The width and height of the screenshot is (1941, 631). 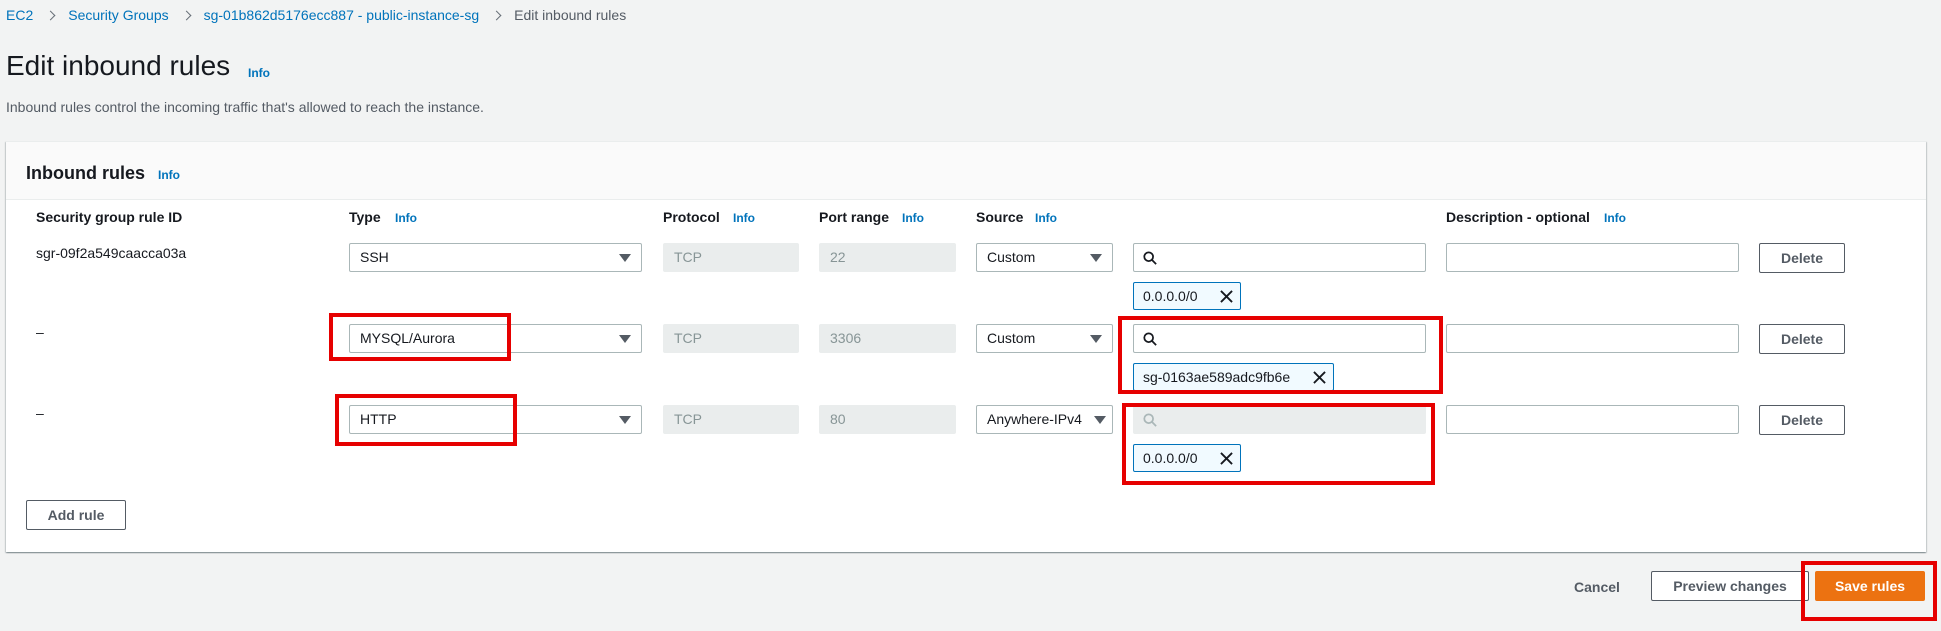 What do you see at coordinates (838, 257) in the screenshot?
I see `port-value: 22` at bounding box center [838, 257].